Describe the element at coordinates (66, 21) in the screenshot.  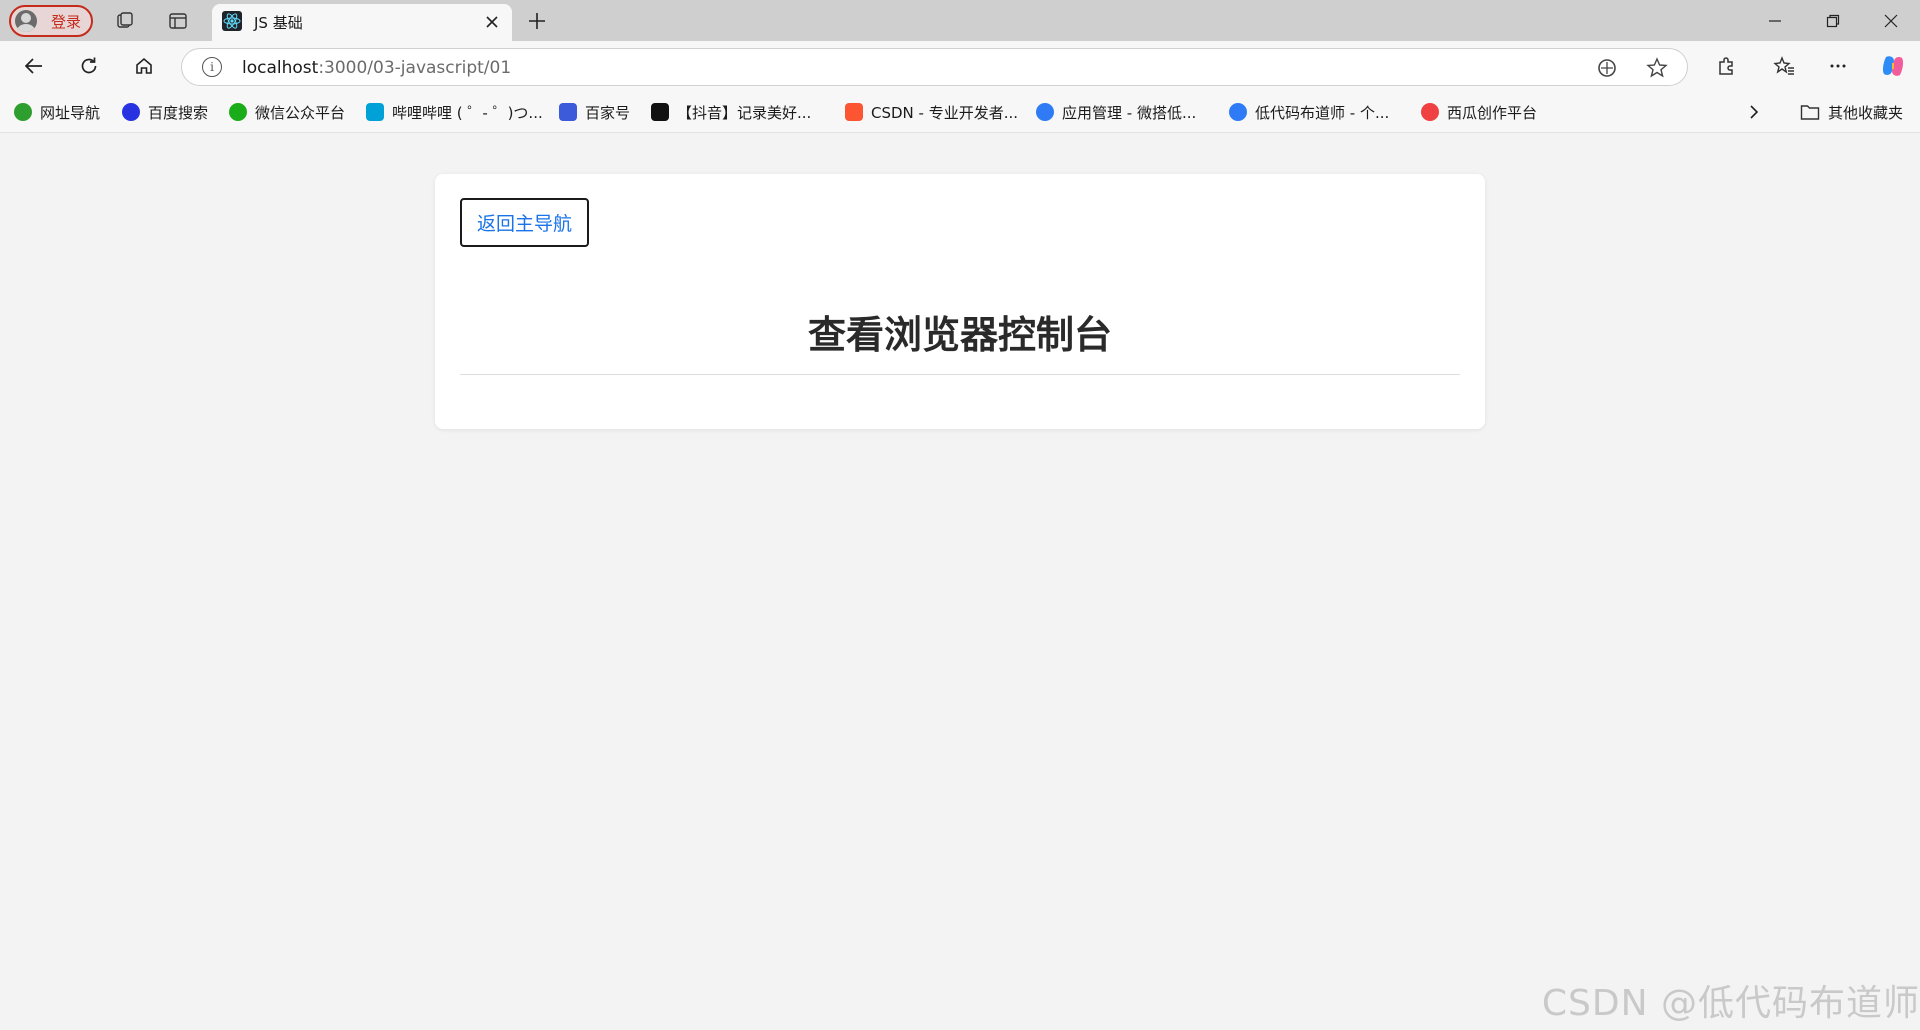
I see `profile-label: 登录` at that location.